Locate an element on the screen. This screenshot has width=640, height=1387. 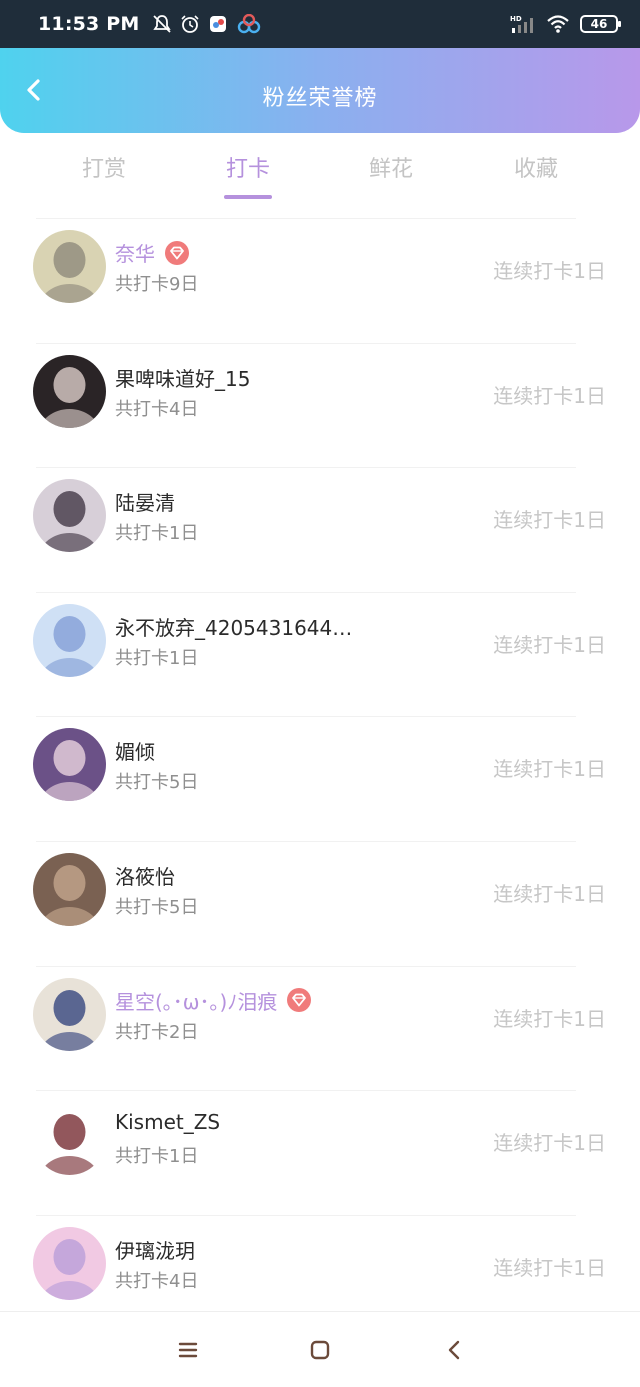
wifi-icon is located at coordinates (558, 24).